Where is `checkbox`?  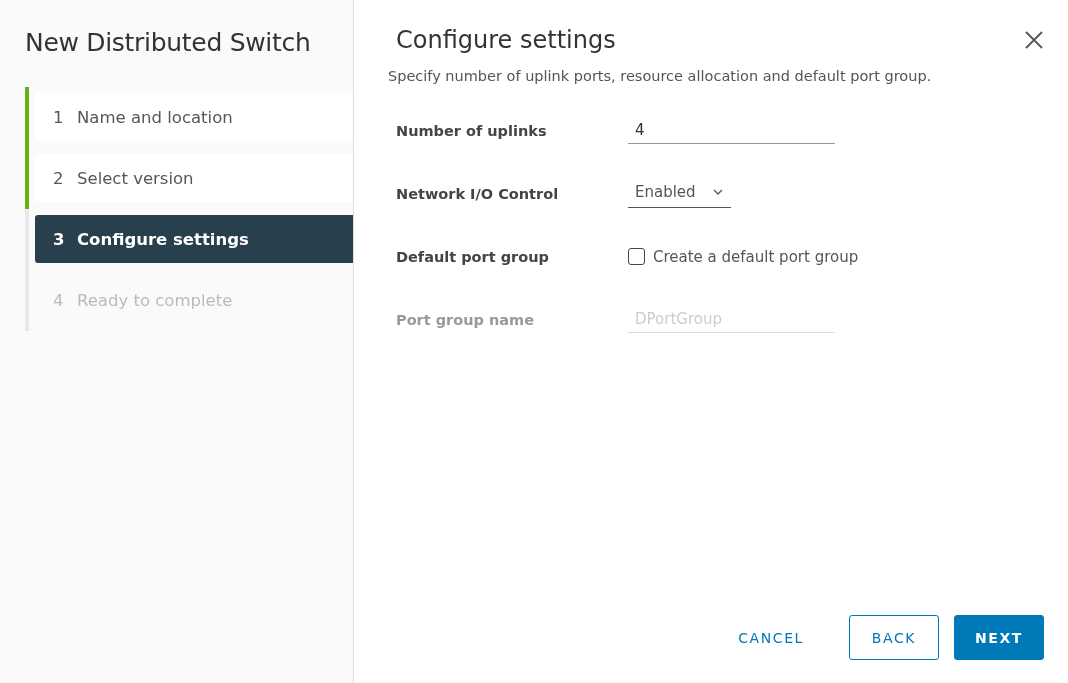
checkbox is located at coordinates (636, 256).